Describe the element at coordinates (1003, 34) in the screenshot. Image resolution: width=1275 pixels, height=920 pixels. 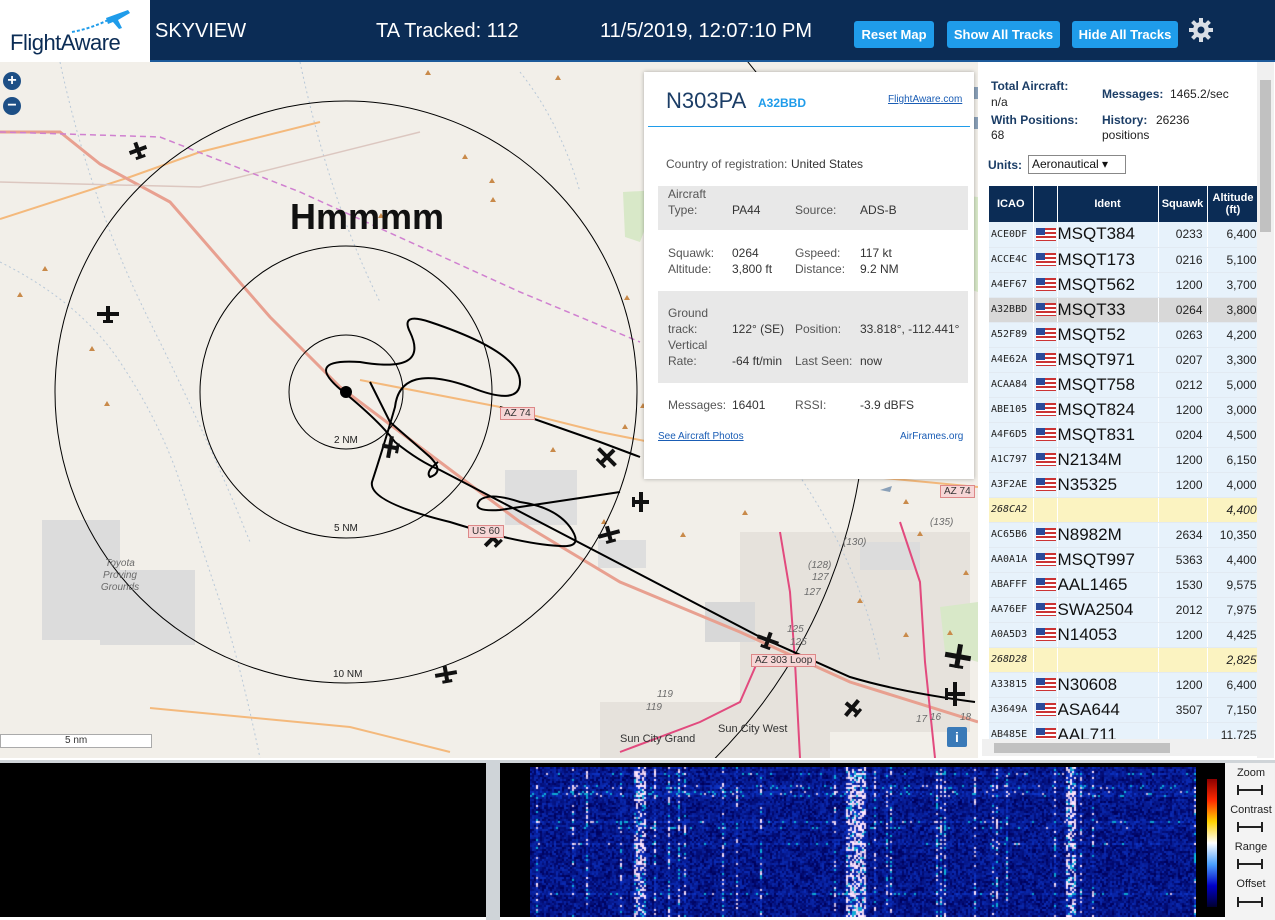
I see `show-all-tracks-button: Show All Tracks` at that location.